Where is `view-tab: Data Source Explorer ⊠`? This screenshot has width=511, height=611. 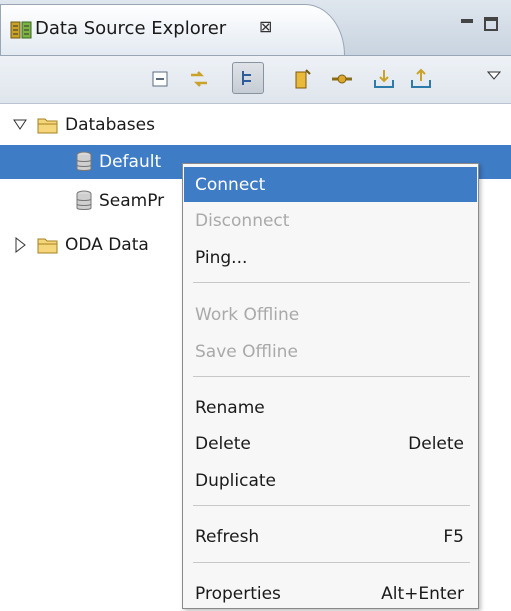 view-tab: Data Source Explorer ⊠ is located at coordinates (172, 29).